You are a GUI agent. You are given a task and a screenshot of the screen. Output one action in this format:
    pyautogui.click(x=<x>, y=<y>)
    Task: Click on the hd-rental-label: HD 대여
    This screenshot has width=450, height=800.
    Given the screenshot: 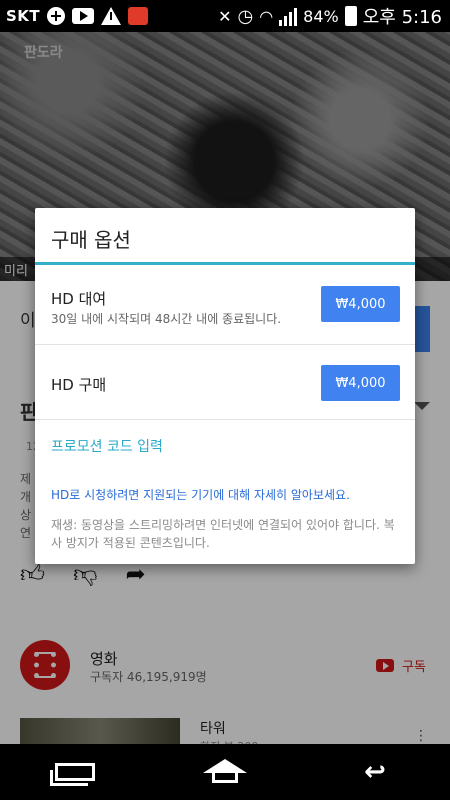 What is the action you would take?
    pyautogui.click(x=79, y=299)
    